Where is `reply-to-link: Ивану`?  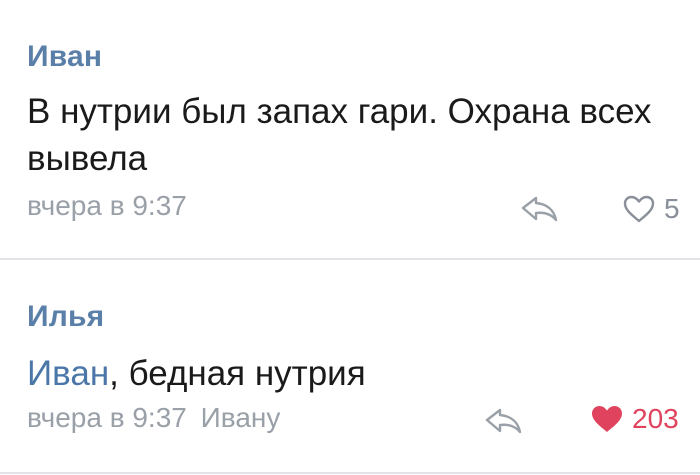
reply-to-link: Ивану is located at coordinates (241, 417).